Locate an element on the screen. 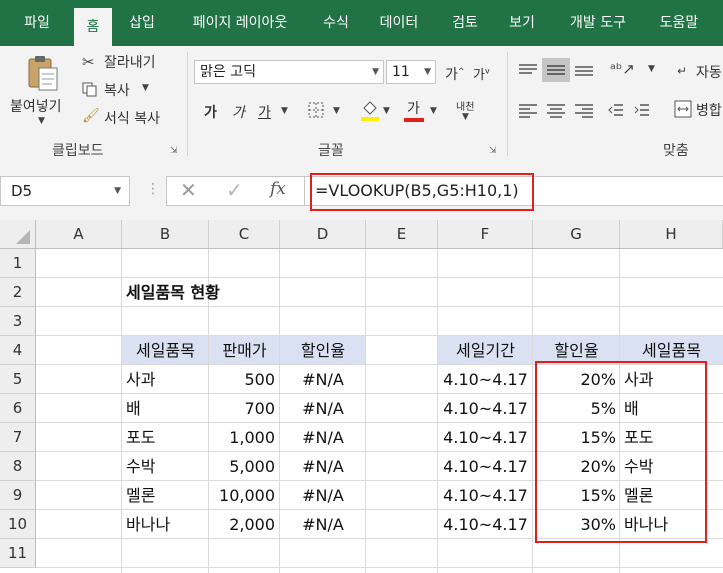  header-cell: 세일품목 is located at coordinates (165, 350).